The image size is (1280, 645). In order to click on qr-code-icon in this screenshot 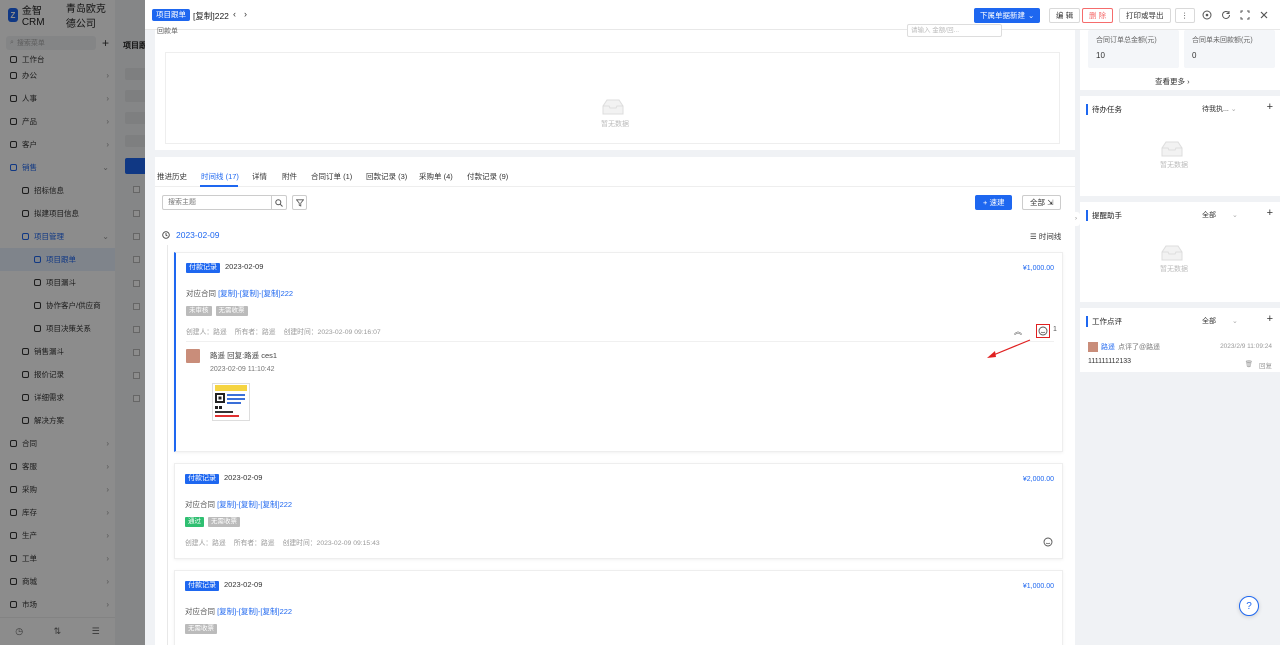, I will do `click(231, 401)`.